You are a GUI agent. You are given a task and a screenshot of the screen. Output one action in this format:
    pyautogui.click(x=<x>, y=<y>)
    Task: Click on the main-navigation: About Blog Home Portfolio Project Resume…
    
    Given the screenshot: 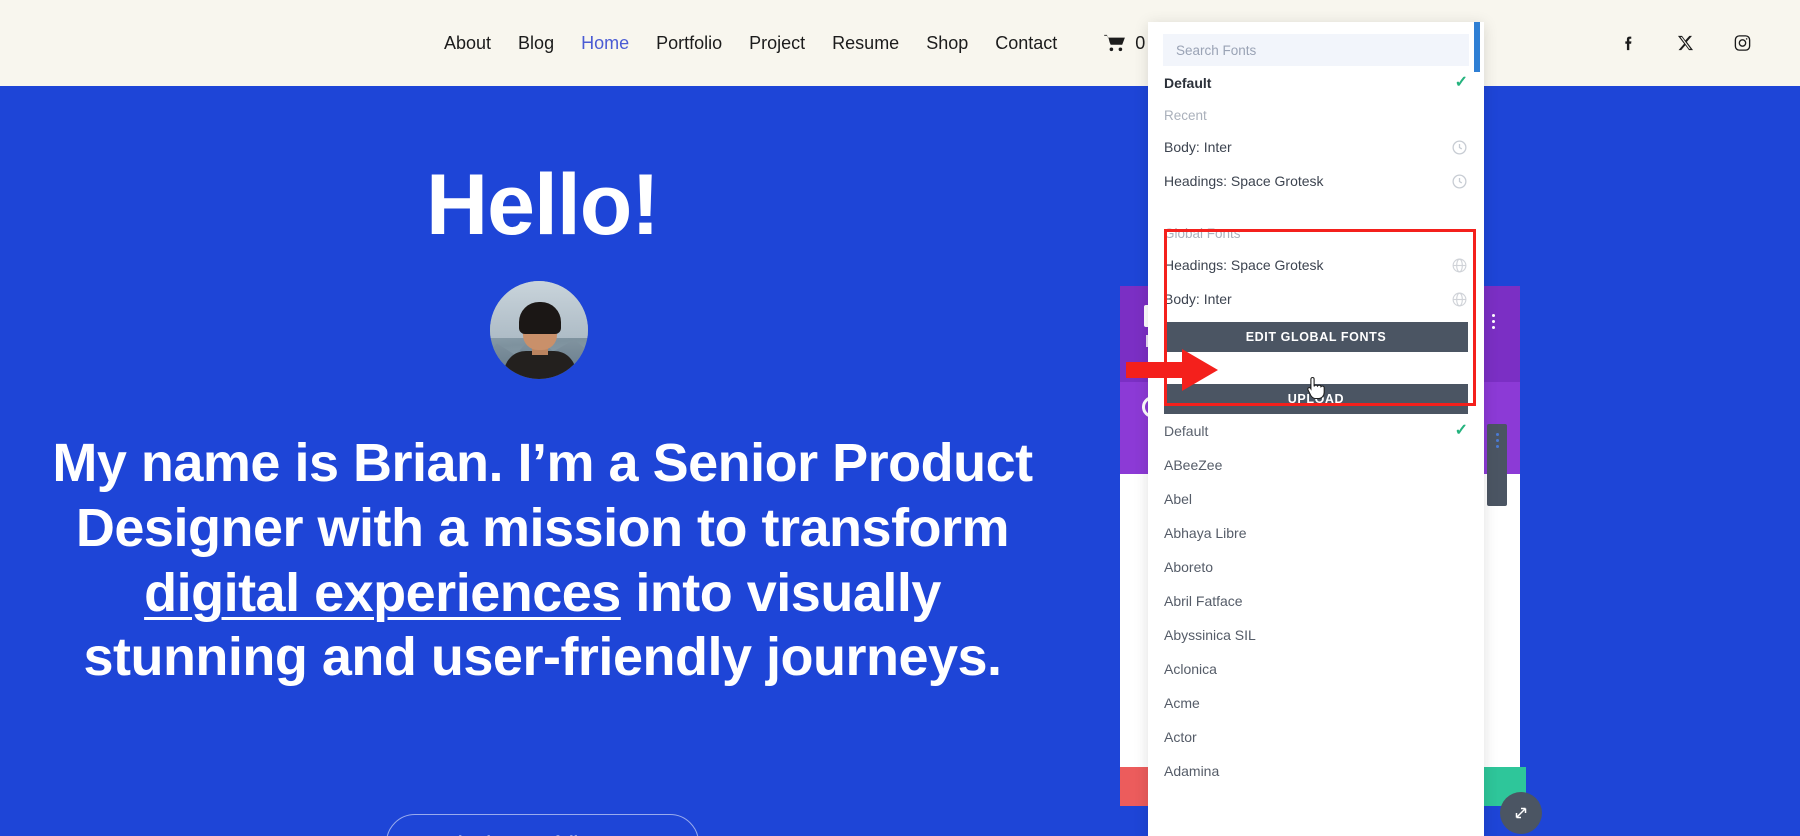 What is the action you would take?
    pyautogui.click(x=855, y=43)
    